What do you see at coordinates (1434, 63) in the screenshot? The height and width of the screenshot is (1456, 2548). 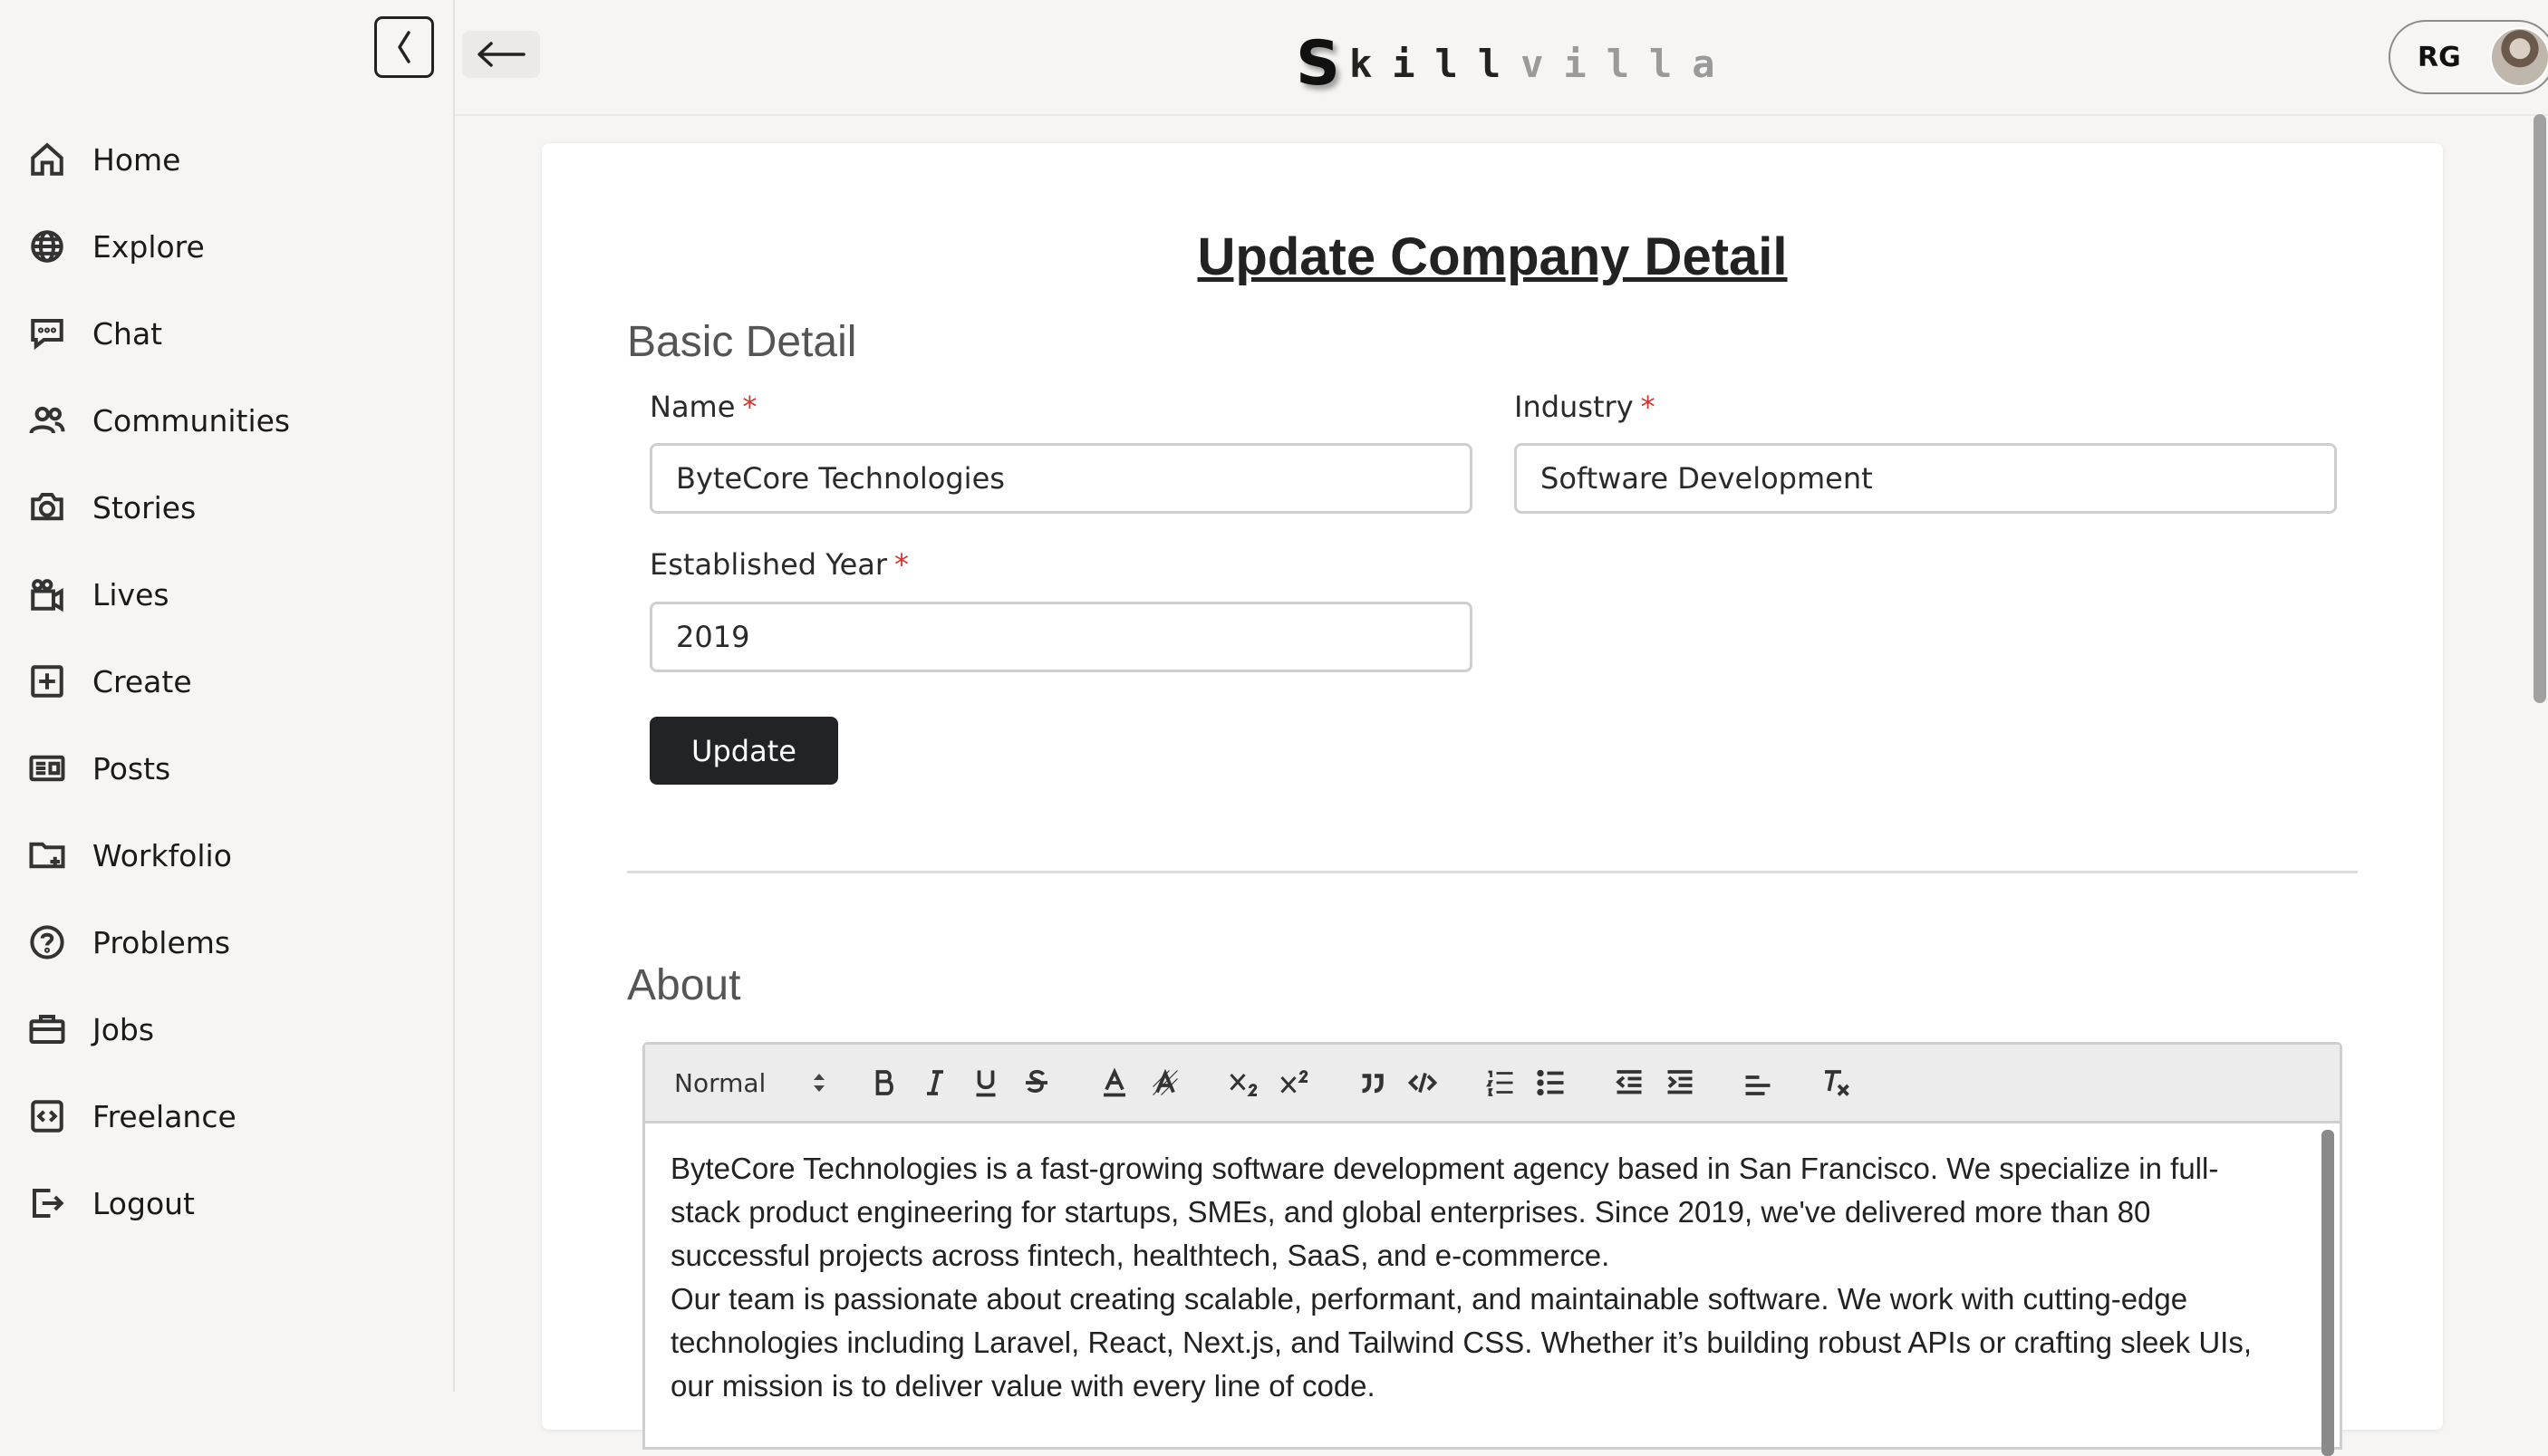 I see `logo-text-dark: kill` at bounding box center [1434, 63].